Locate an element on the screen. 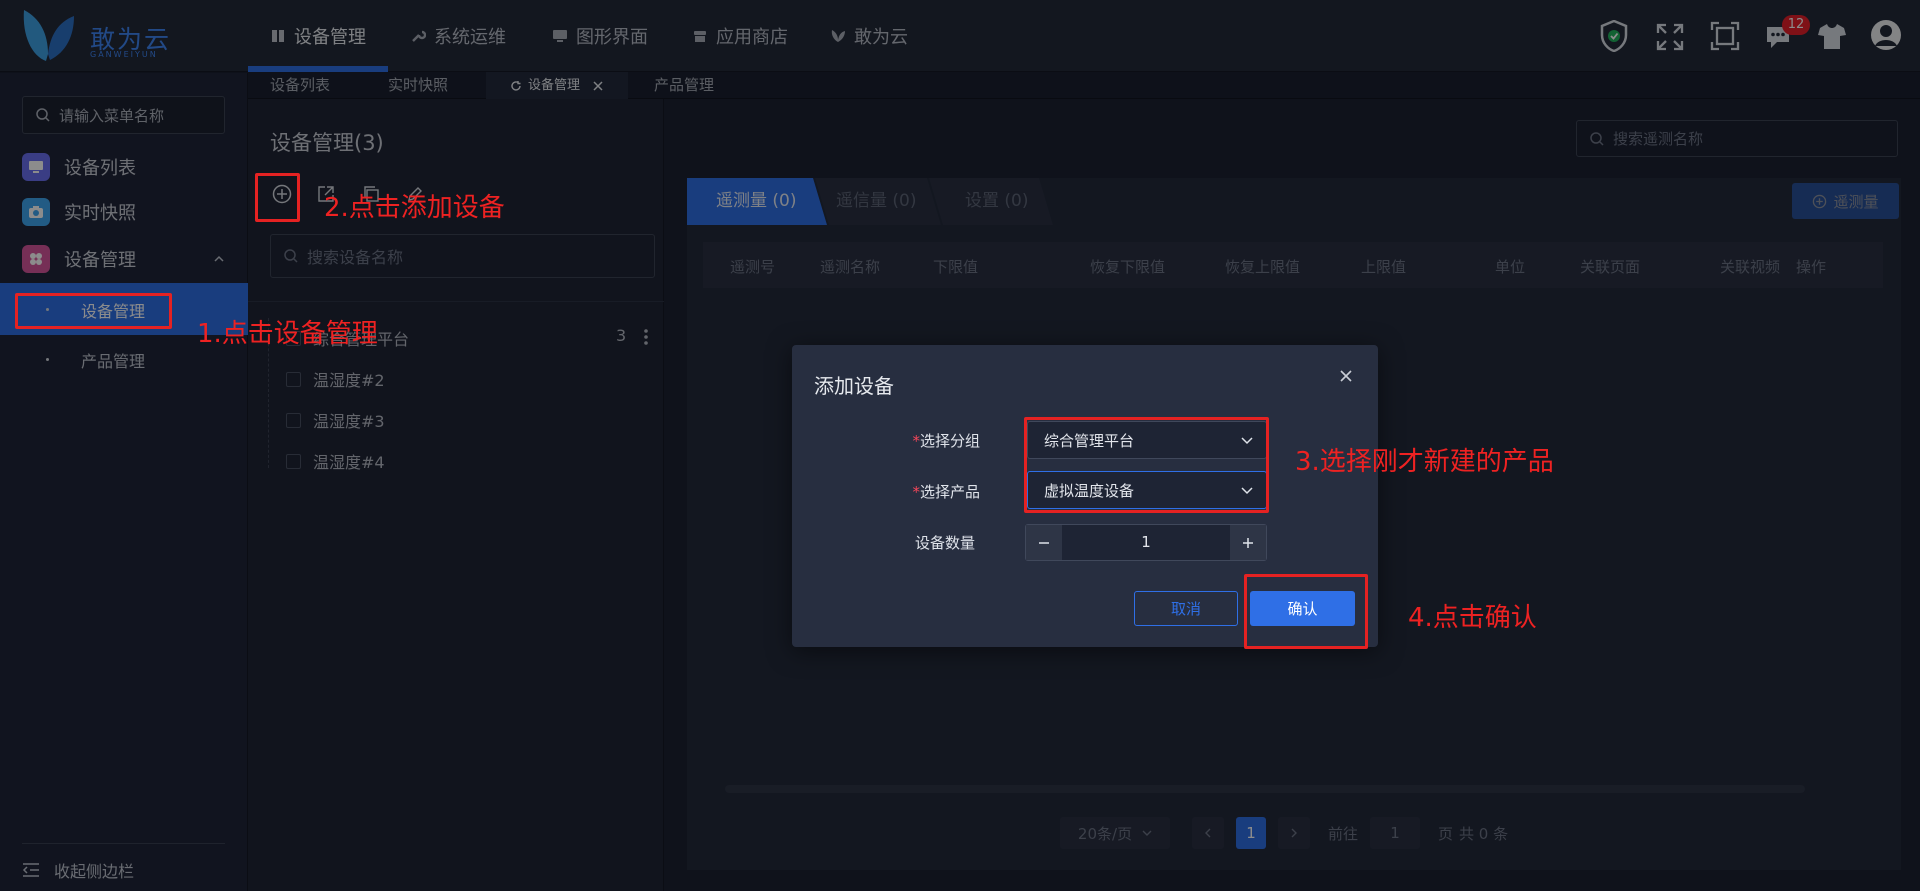  annotation-box-step4 is located at coordinates (1306, 611).